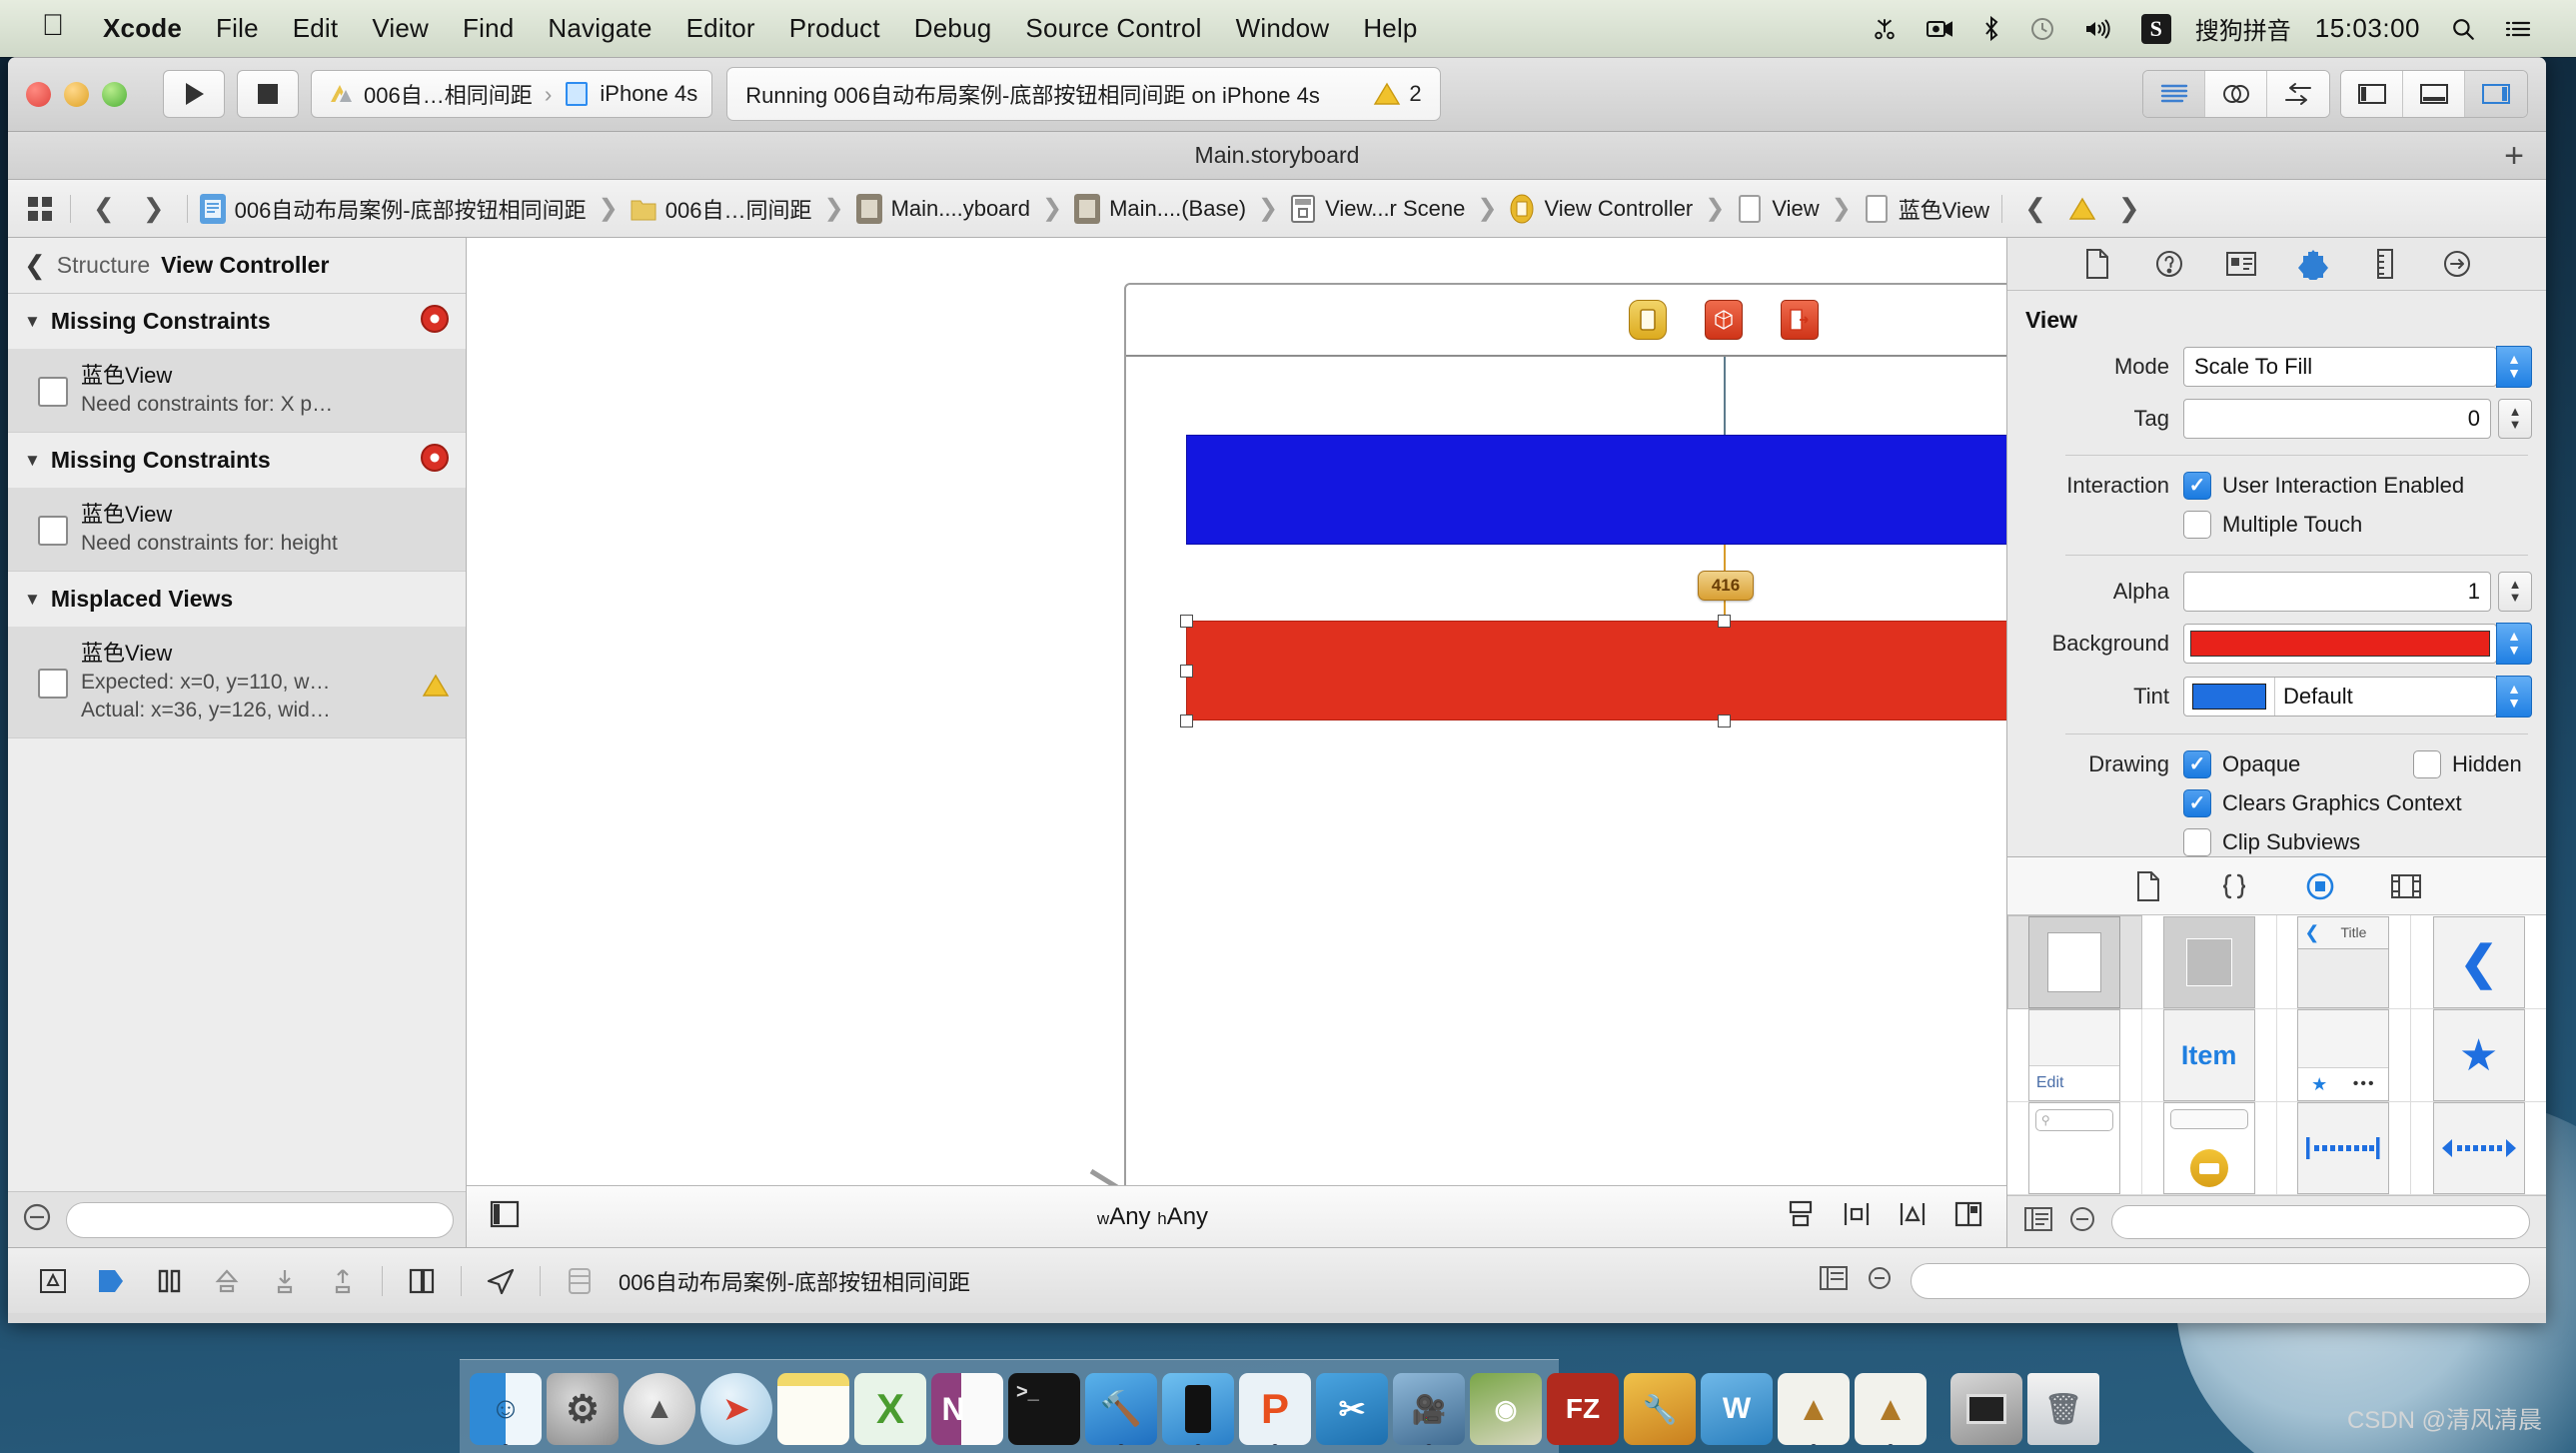  What do you see at coordinates (35, 265) in the screenshot?
I see `navigator-back-icon: ❮` at bounding box center [35, 265].